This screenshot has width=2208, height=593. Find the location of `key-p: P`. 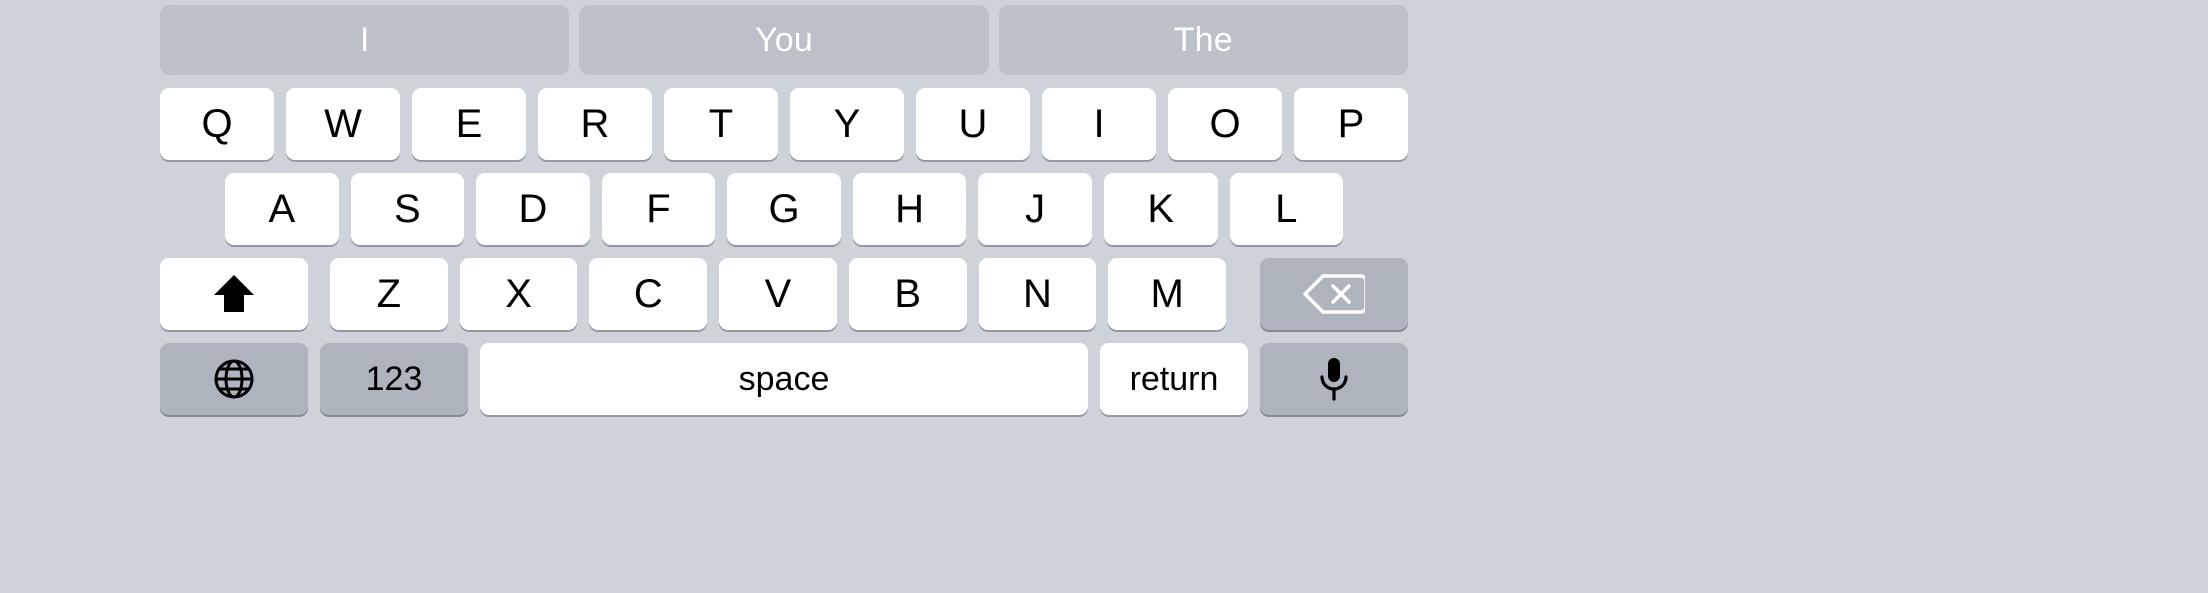

key-p: P is located at coordinates (1351, 124).